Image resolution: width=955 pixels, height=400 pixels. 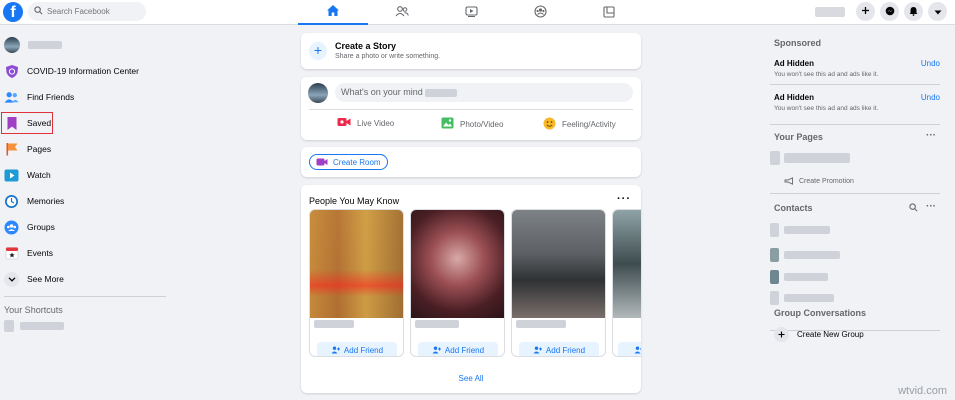 I want to click on sidebar-item-watch: Watch, so click(x=85, y=175).